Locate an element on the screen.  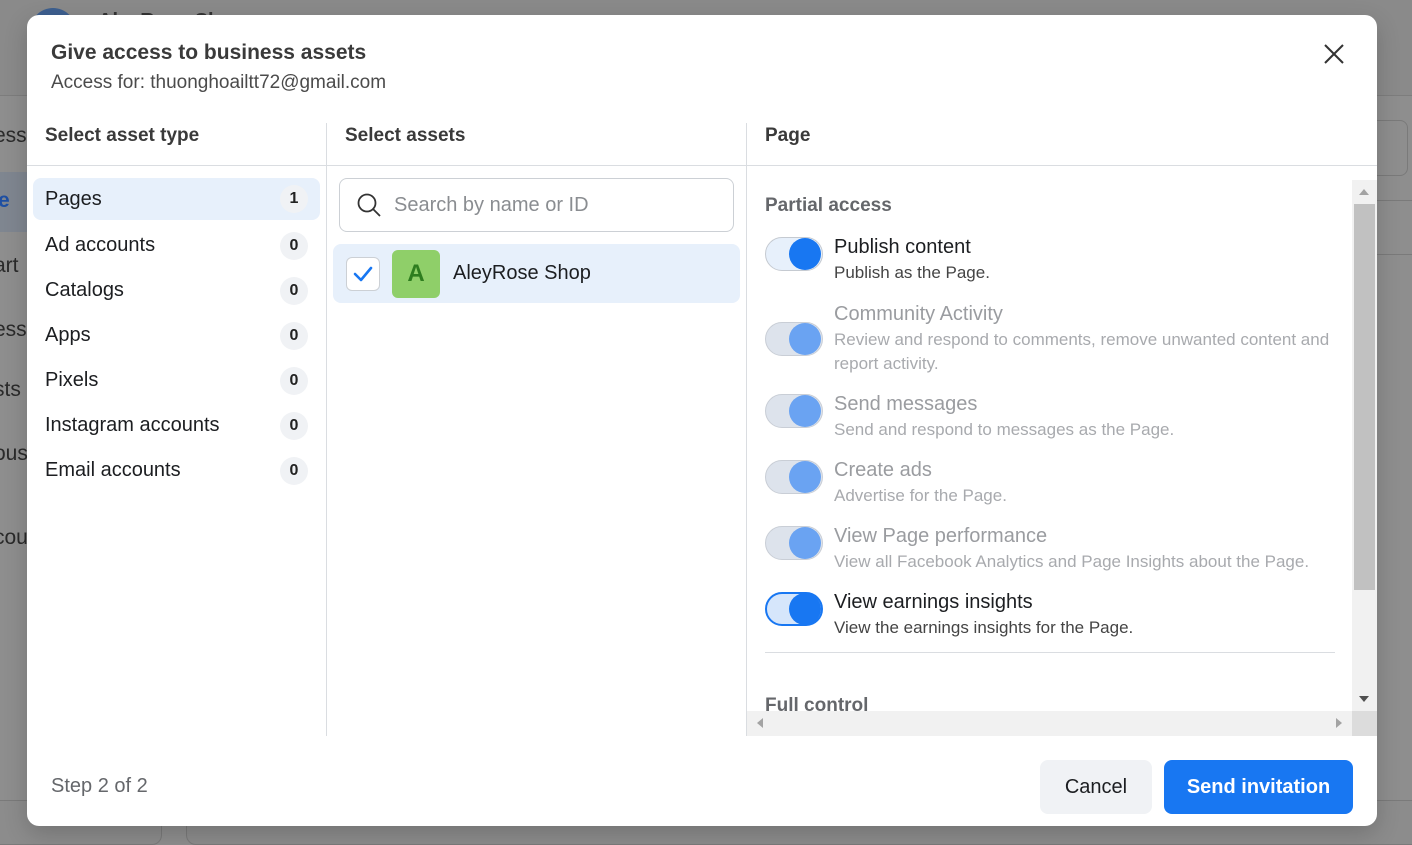
asset-type-label: Pixels is located at coordinates (72, 380).